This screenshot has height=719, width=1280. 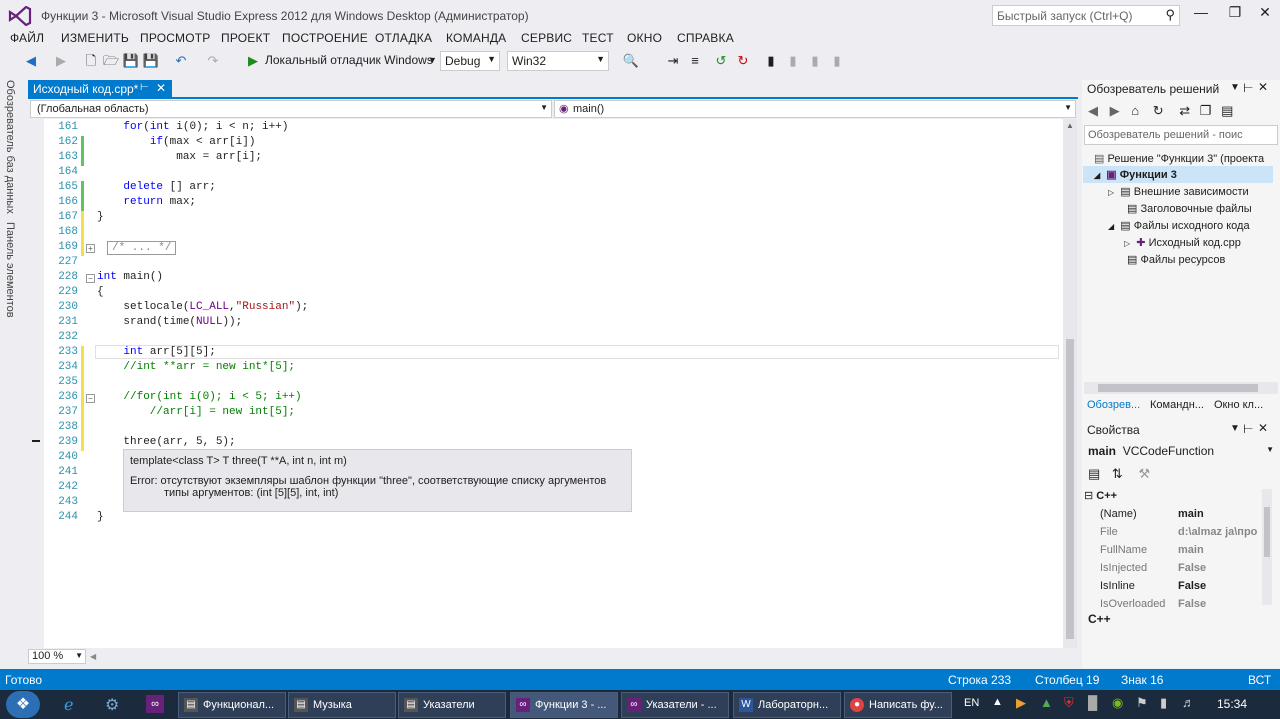 What do you see at coordinates (1135, 110) in the screenshot?
I see `home-icon: ⌂` at bounding box center [1135, 110].